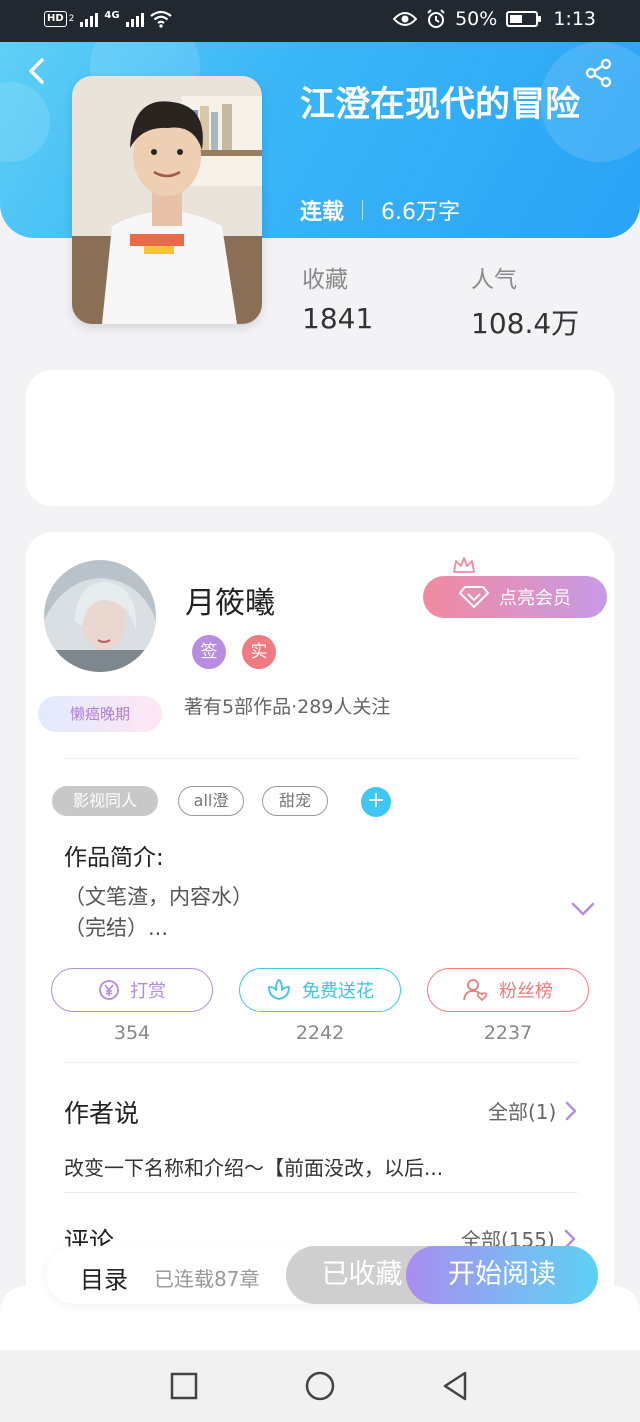  I want to click on cover-image, so click(167, 200).